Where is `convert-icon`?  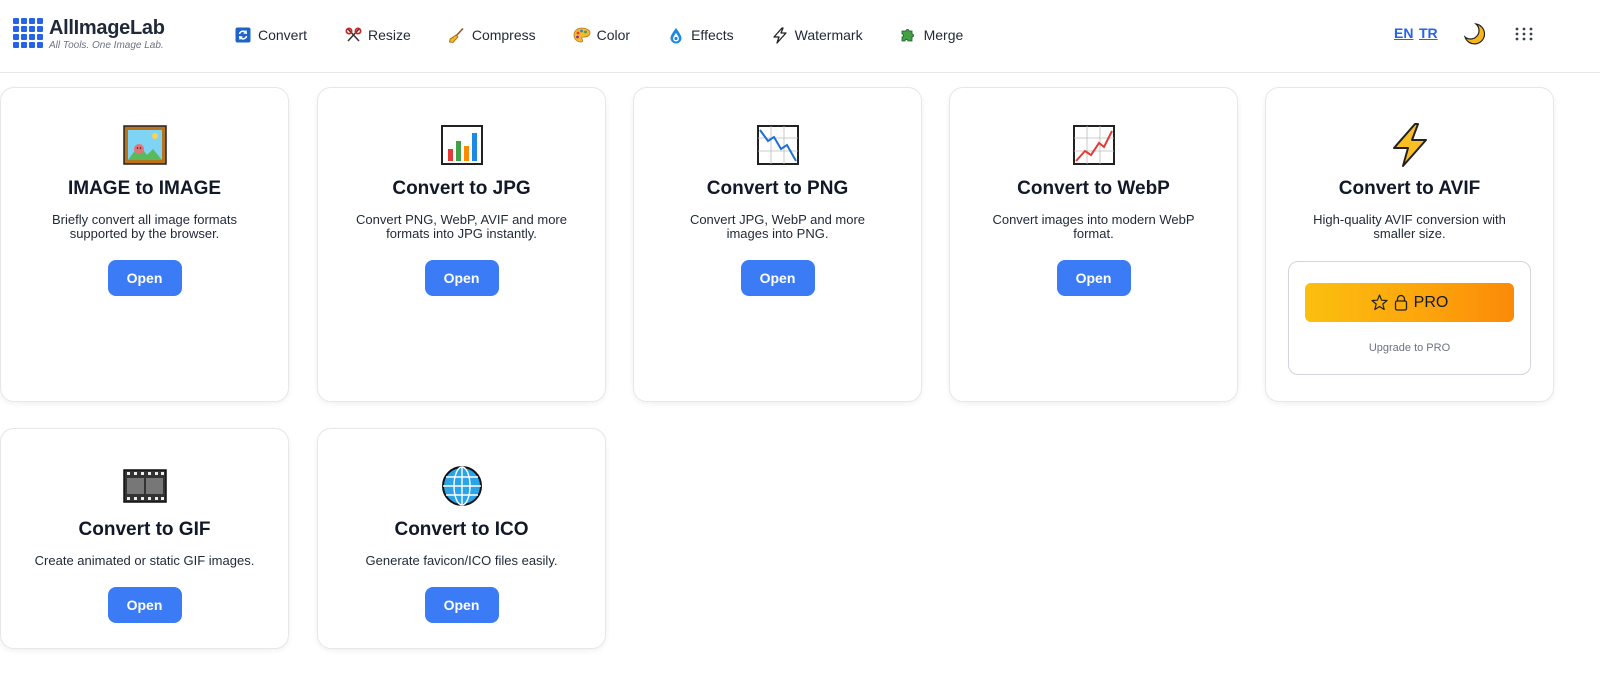
convert-icon is located at coordinates (243, 35).